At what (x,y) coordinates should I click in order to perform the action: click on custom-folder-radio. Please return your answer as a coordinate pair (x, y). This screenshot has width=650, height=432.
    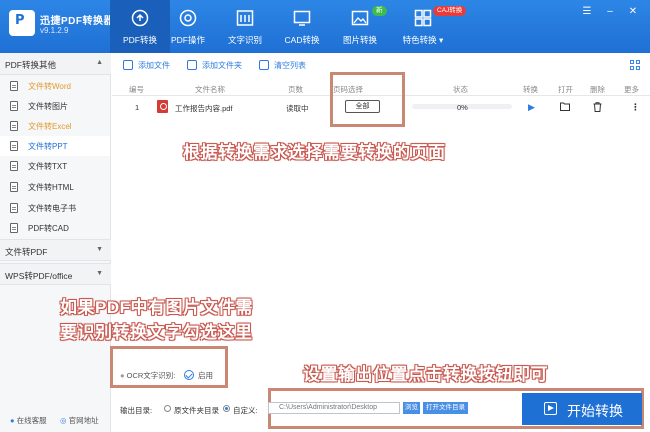
    Looking at the image, I should click on (226, 408).